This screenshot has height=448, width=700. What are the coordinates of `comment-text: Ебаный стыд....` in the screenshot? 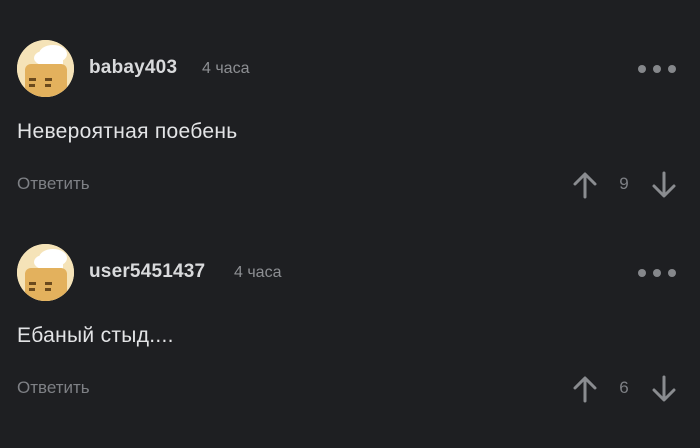 It's located at (95, 335).